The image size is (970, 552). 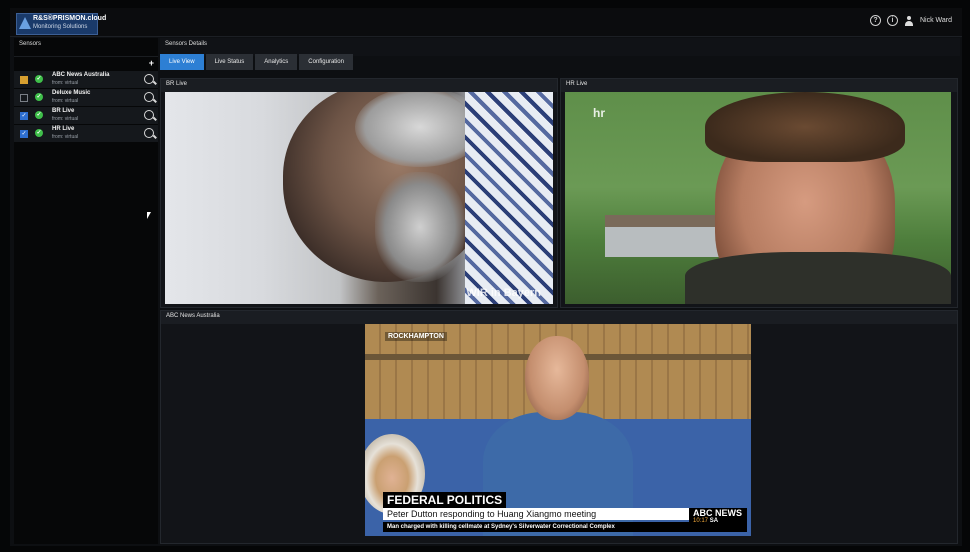 I want to click on channel-clock: 10:17 SA, so click(x=718, y=521).